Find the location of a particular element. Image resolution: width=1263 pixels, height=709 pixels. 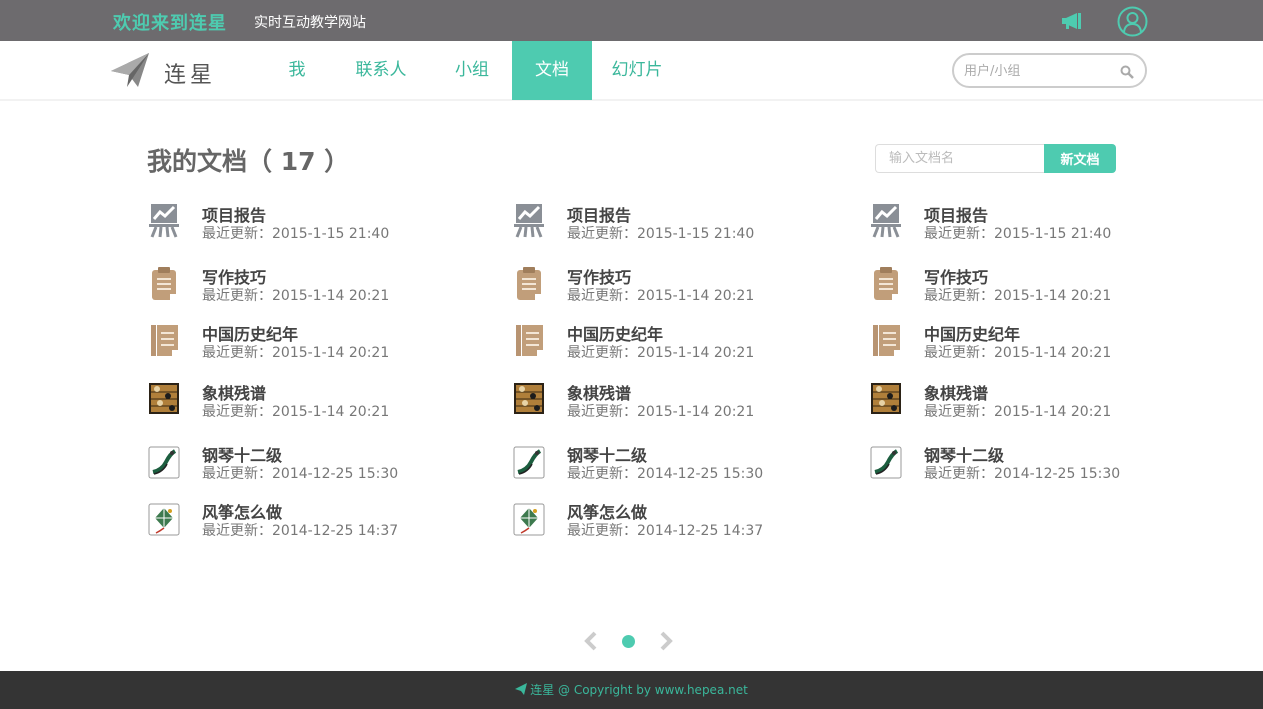

nav-item-slides: 幻灯片 is located at coordinates (637, 70).